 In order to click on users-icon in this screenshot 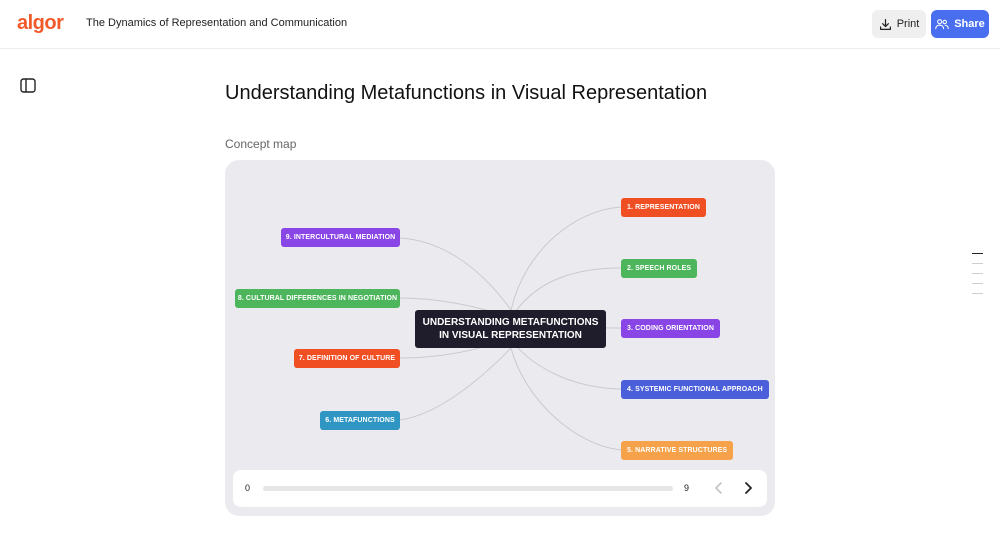, I will do `click(942, 24)`.